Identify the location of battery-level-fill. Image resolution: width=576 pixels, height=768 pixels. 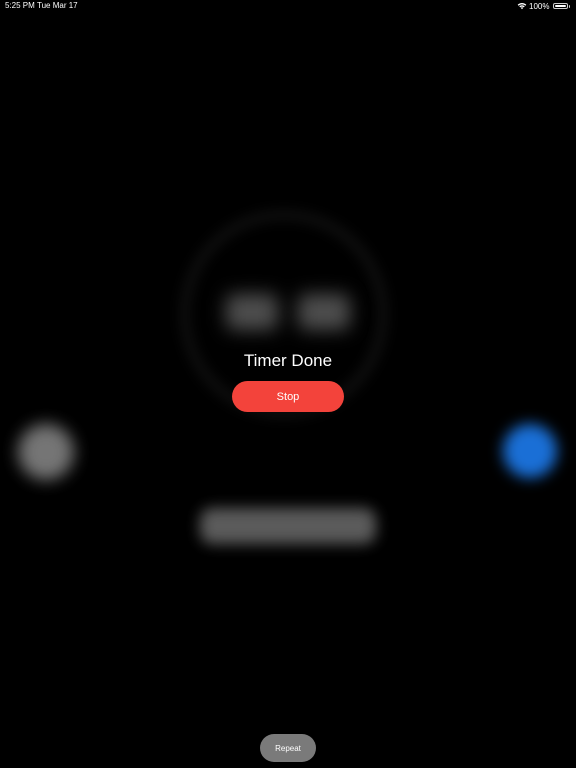
(560, 6).